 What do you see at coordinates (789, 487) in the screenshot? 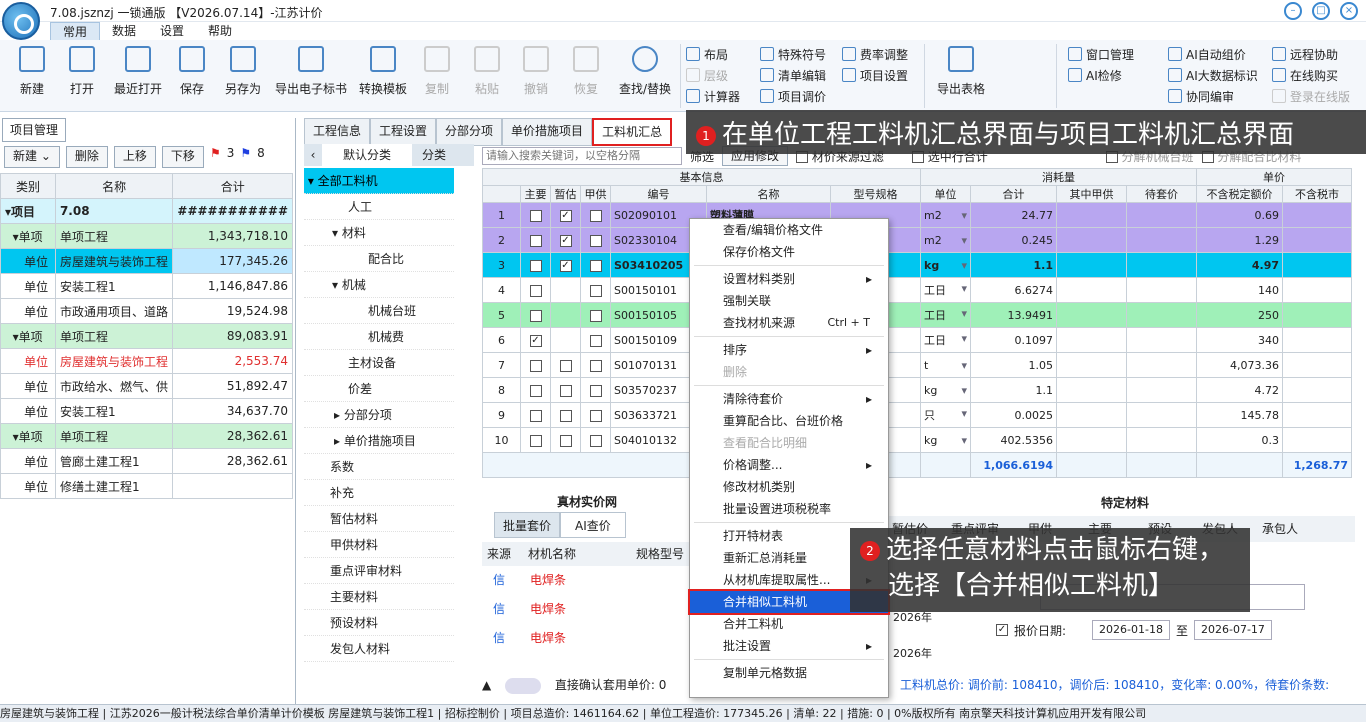
I see `menu-item: 修改材机类别` at bounding box center [789, 487].